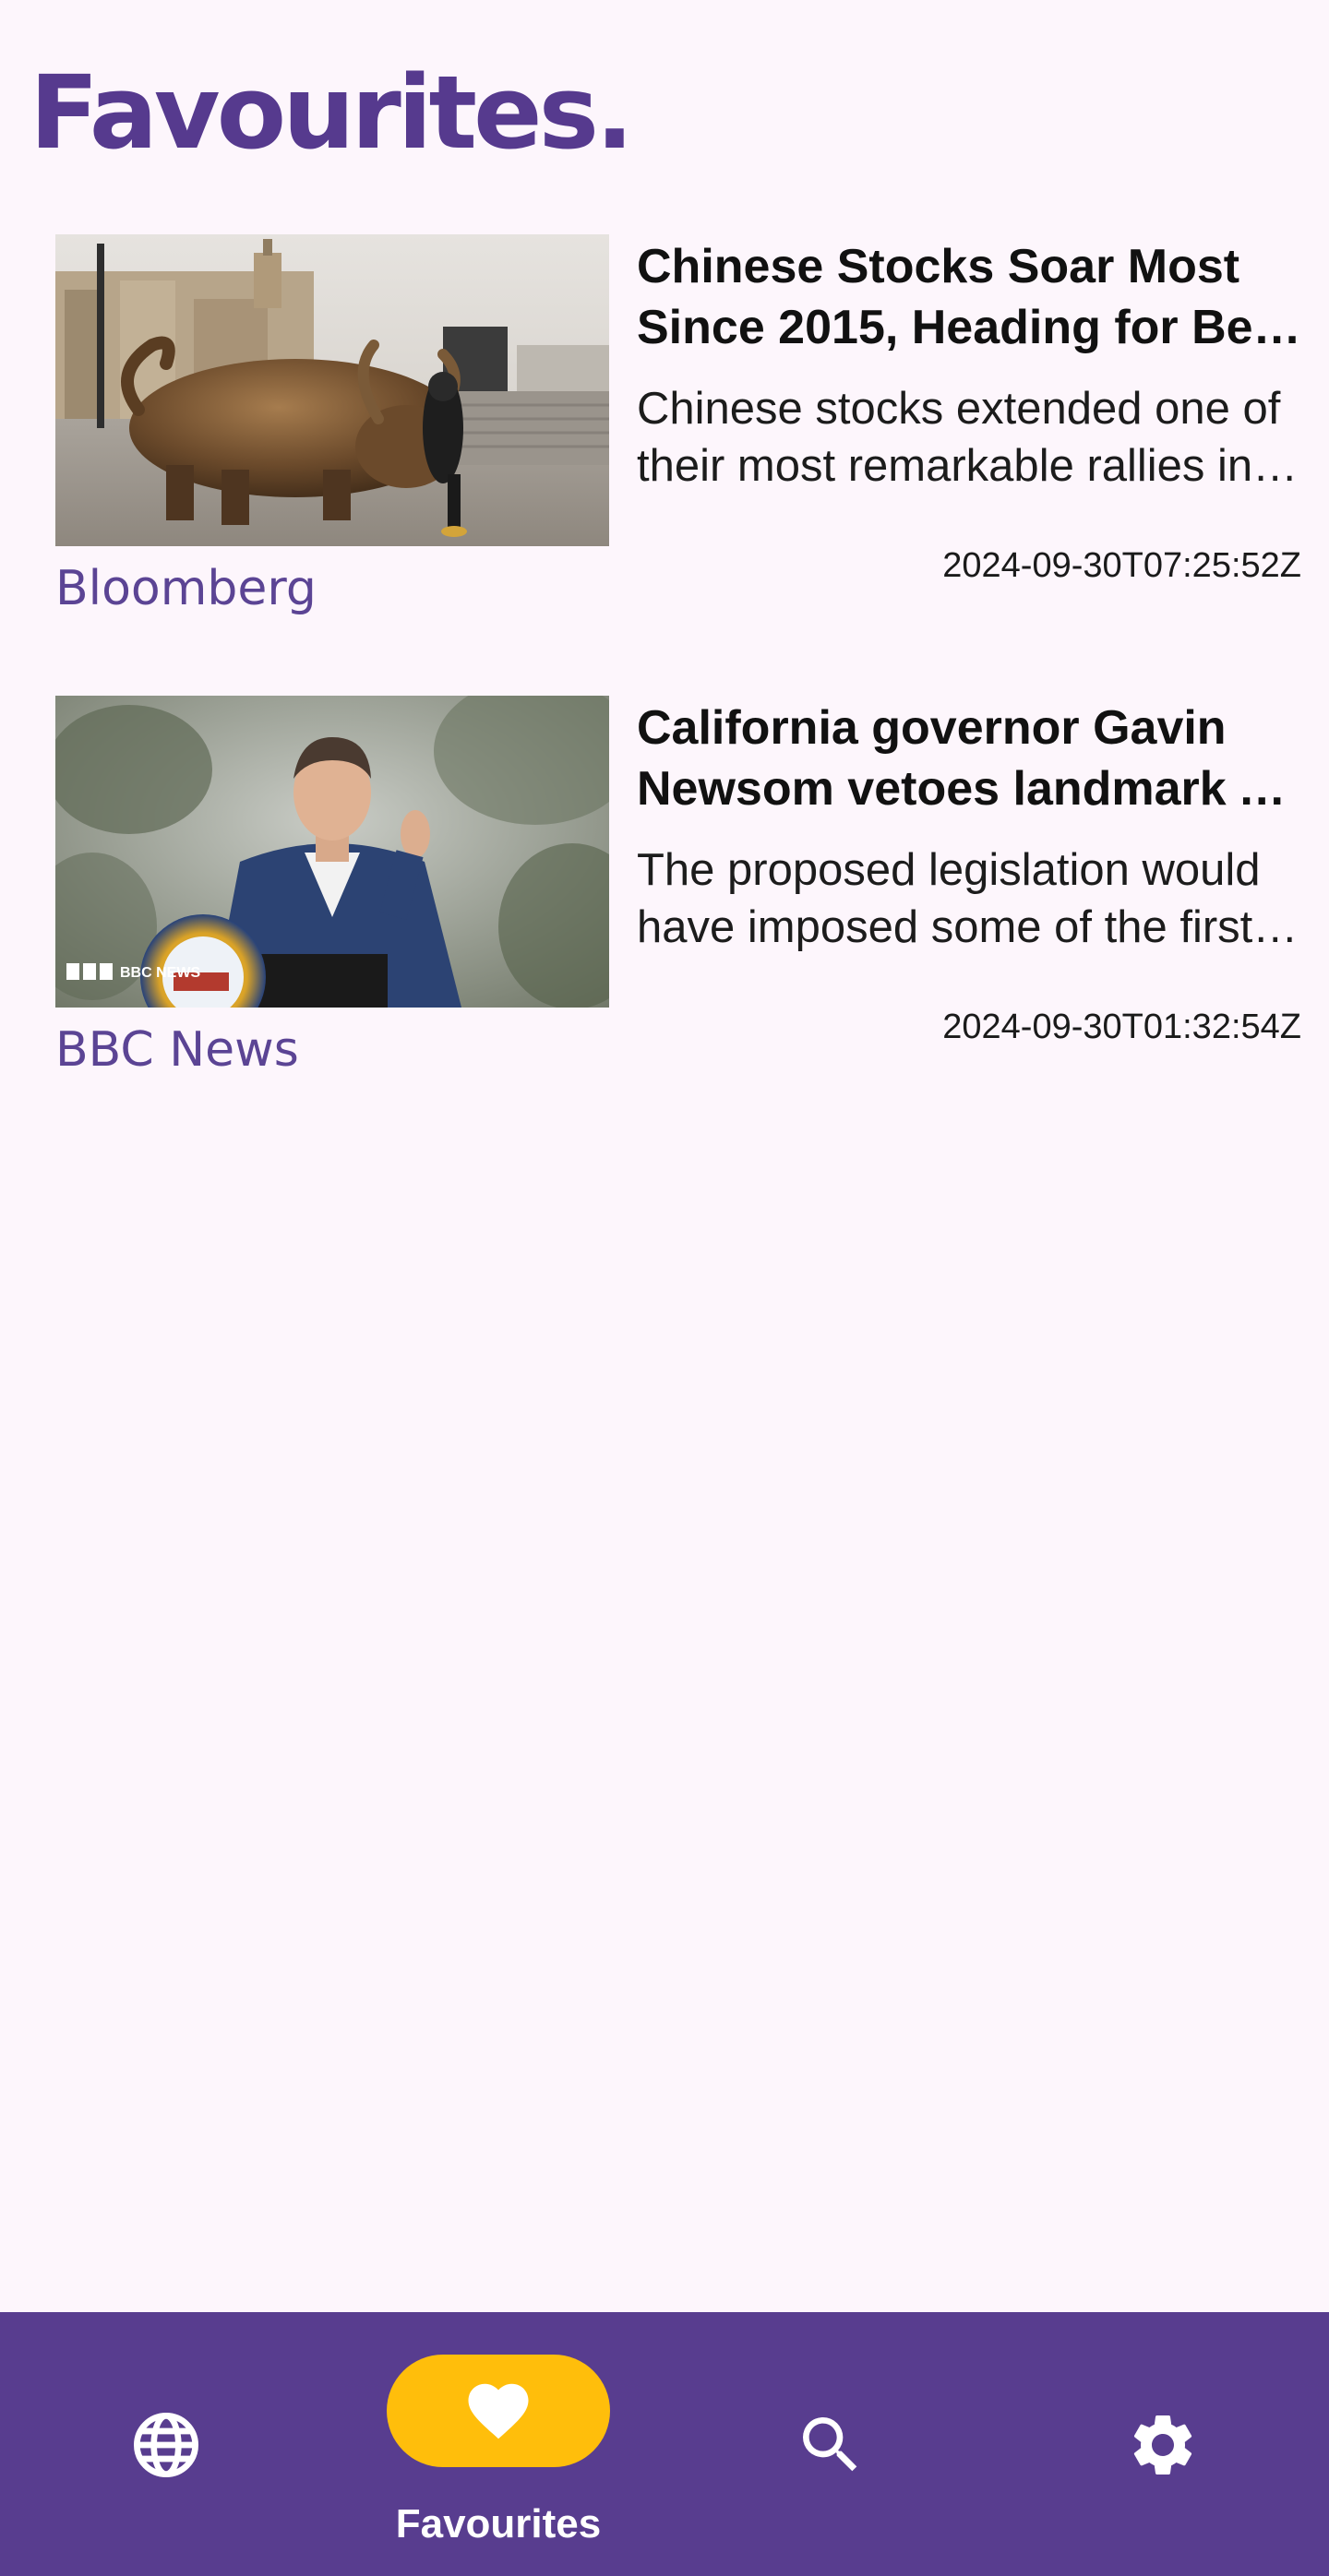 The height and width of the screenshot is (2576, 1329). What do you see at coordinates (498, 2523) in the screenshot?
I see `nav-label-favourites: Favourites` at bounding box center [498, 2523].